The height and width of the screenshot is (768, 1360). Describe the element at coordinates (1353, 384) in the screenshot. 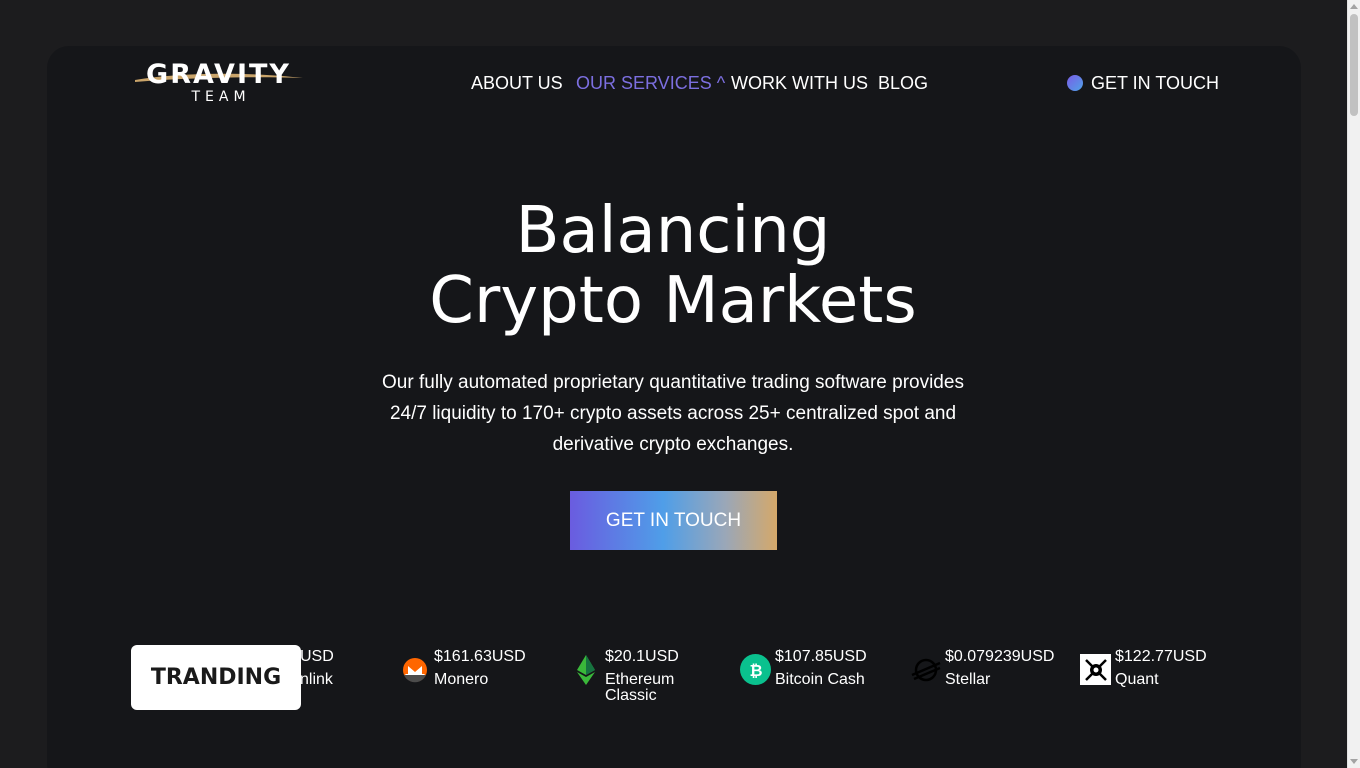

I see `page-scrollbar` at that location.